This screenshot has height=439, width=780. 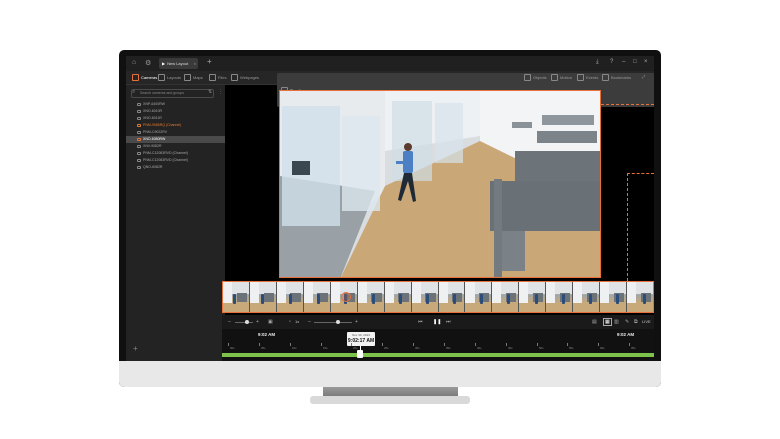 I want to click on video-connector-line, so click(x=627, y=104).